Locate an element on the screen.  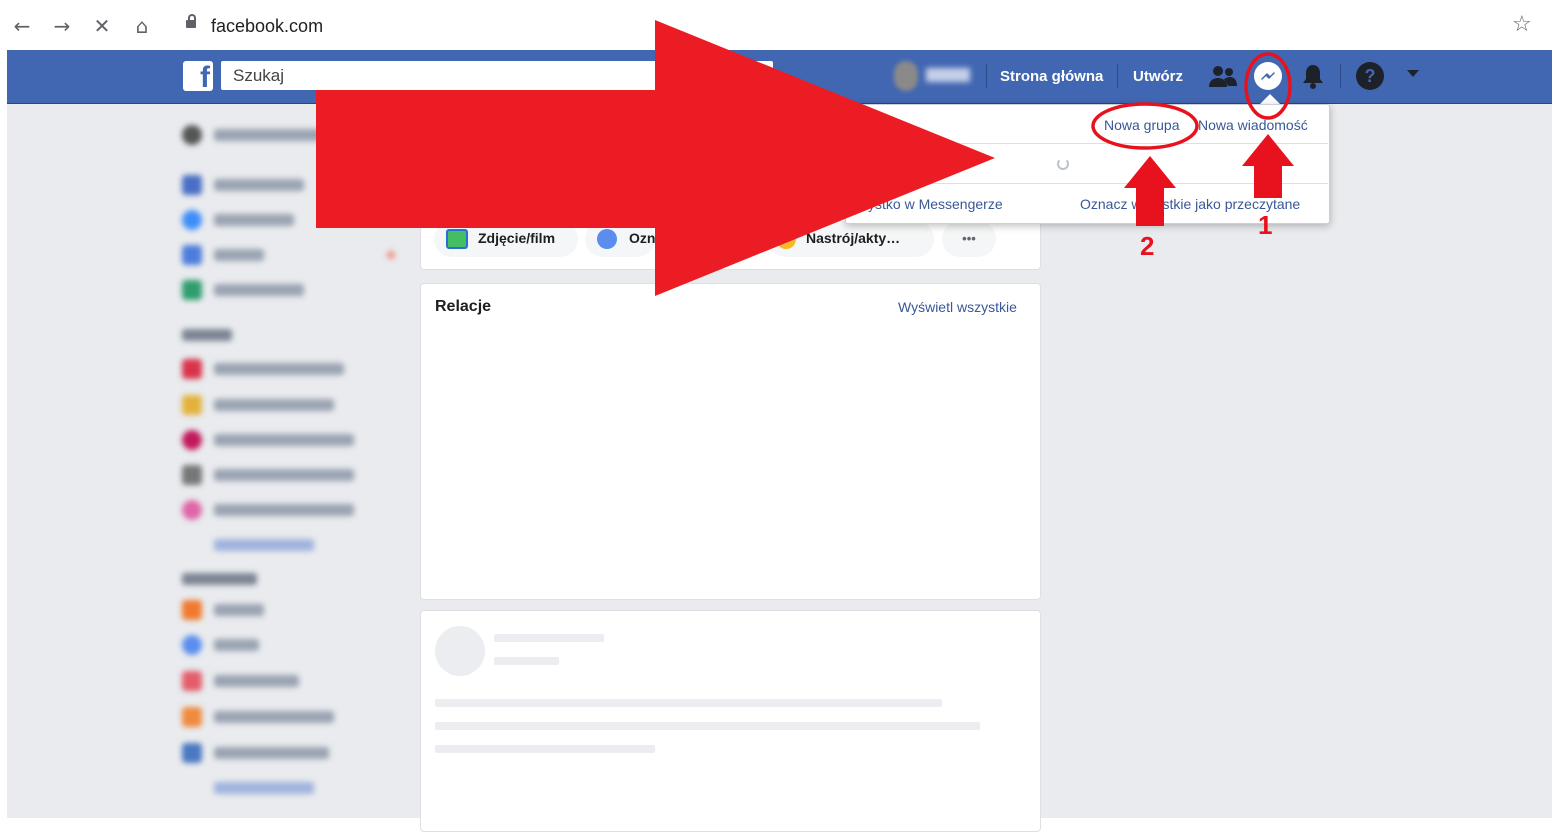
more-options-button: ••• is located at coordinates (969, 239).